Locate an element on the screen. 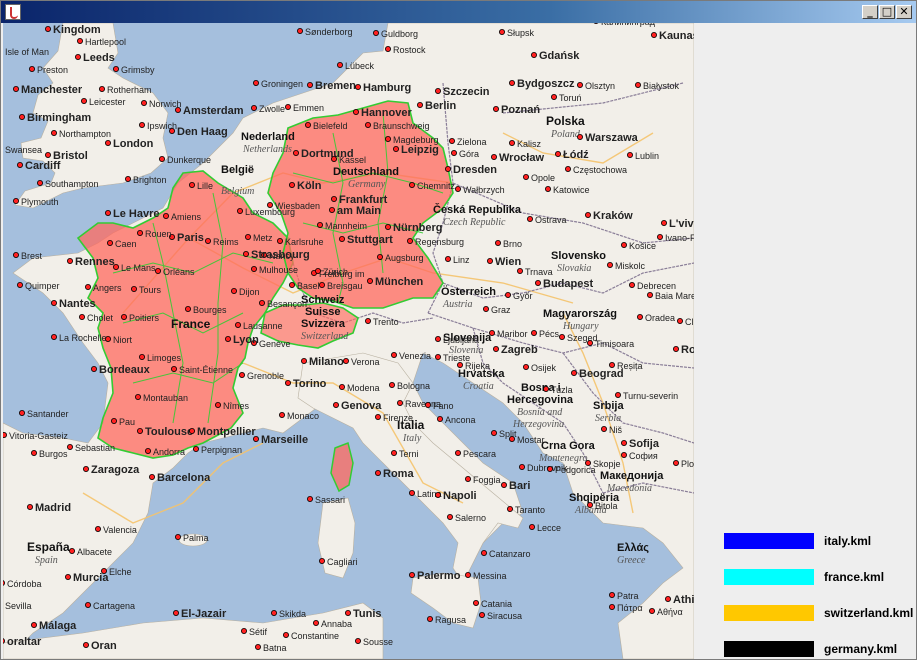 The height and width of the screenshot is (660, 917). minimize-button: _ is located at coordinates (870, 12).